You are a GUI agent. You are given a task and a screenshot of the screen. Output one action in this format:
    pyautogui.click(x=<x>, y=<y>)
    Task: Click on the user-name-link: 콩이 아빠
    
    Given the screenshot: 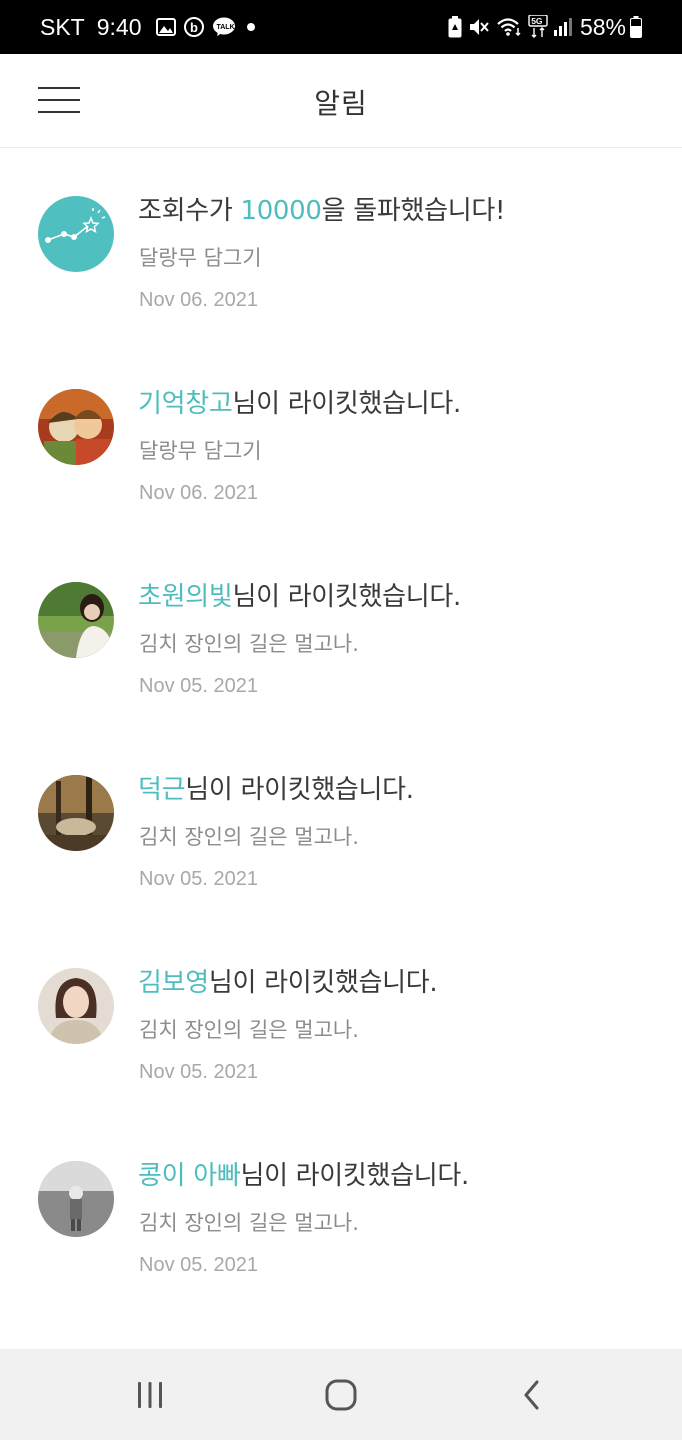 What is the action you would take?
    pyautogui.click(x=189, y=1176)
    